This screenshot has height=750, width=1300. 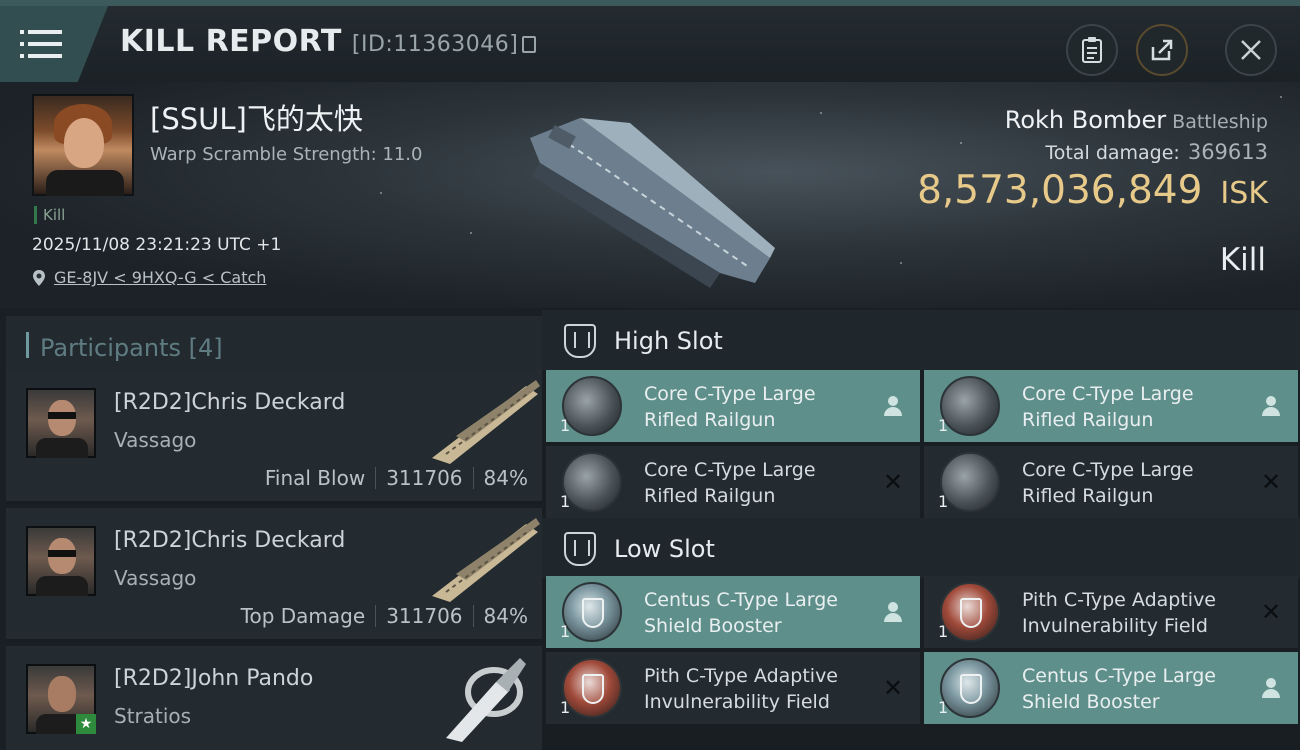 I want to click on report-id: [ID:11363046], so click(x=435, y=44).